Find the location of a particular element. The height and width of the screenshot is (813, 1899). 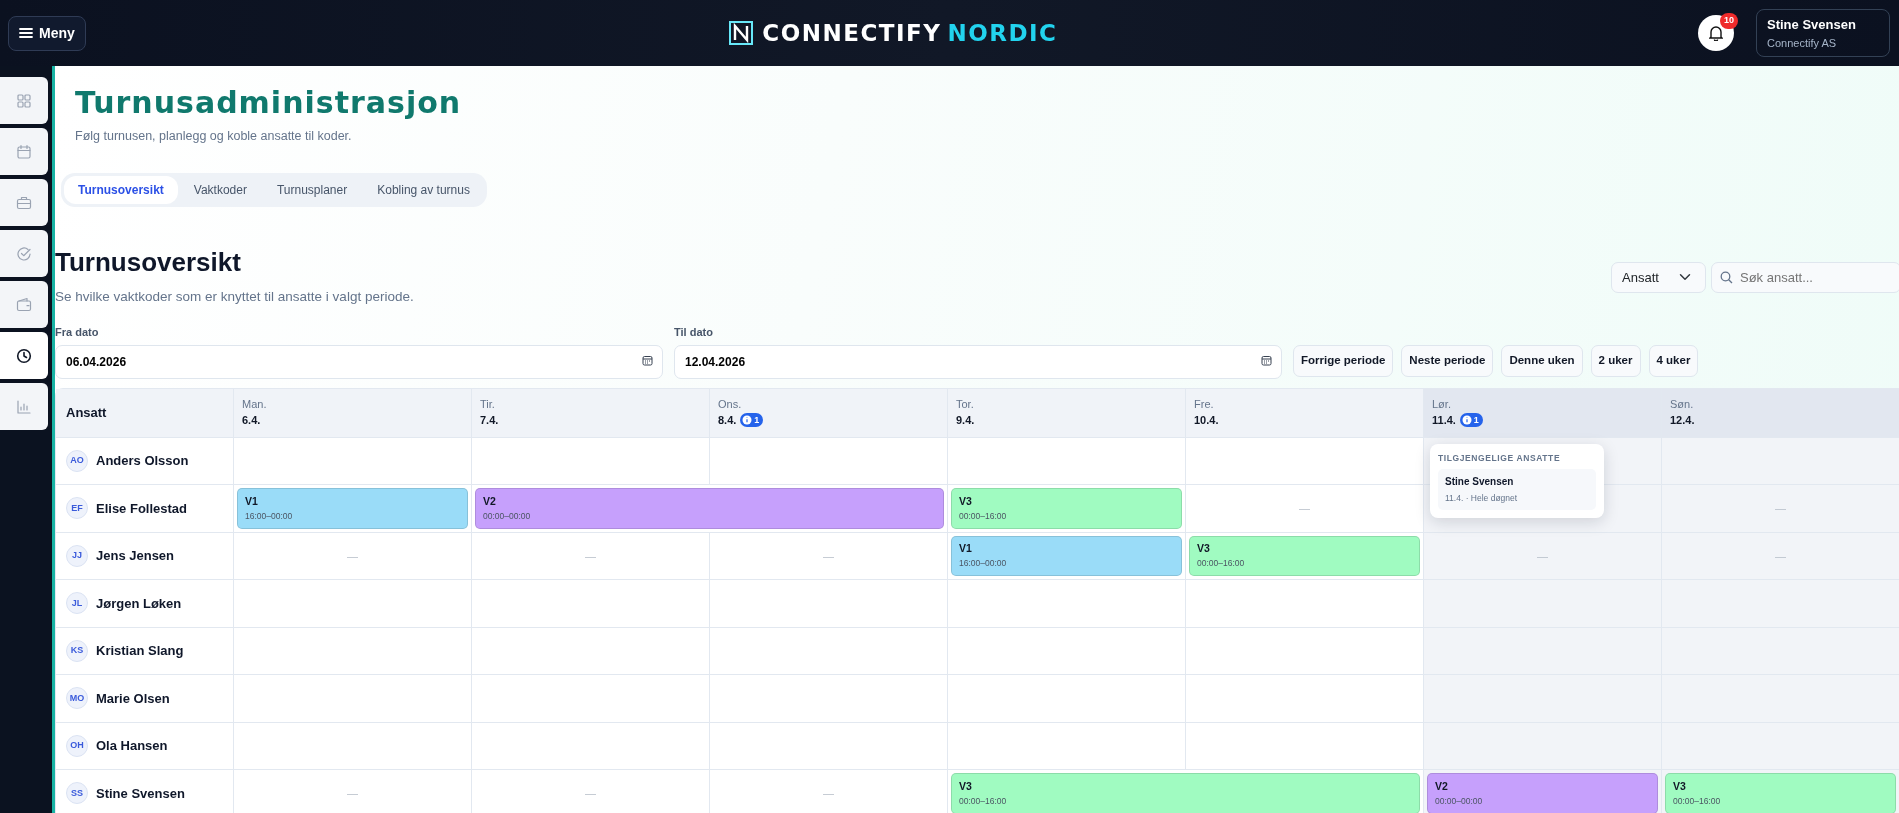

employee-name: Elise Follestad is located at coordinates (142, 508).